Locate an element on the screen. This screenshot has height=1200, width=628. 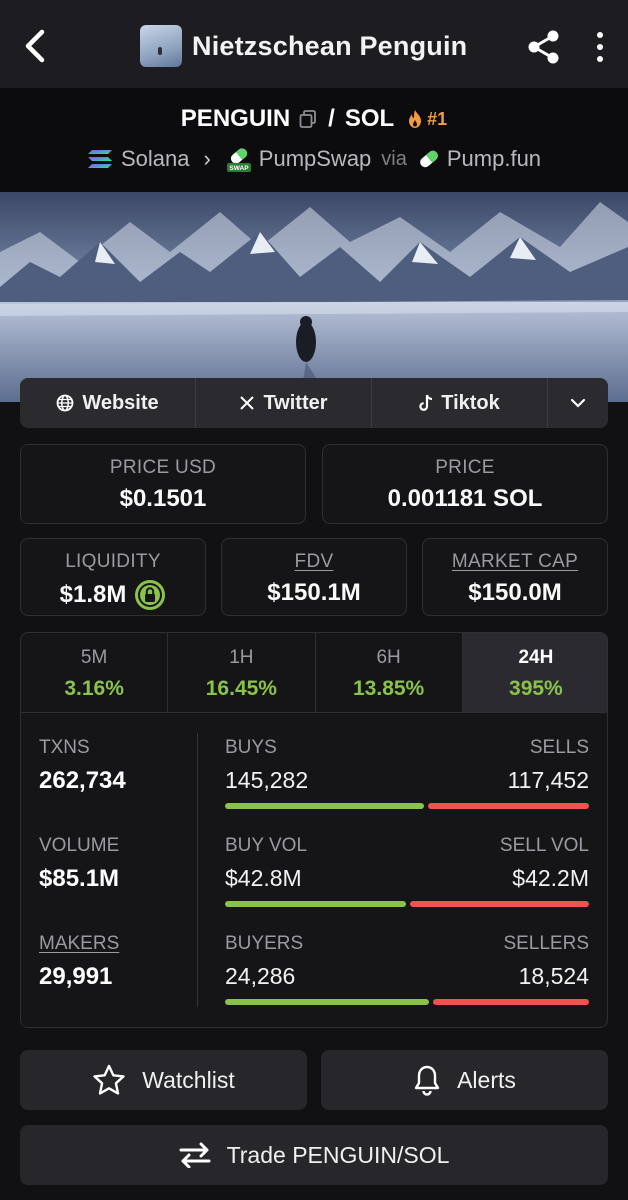
globe-icon is located at coordinates (65, 403).